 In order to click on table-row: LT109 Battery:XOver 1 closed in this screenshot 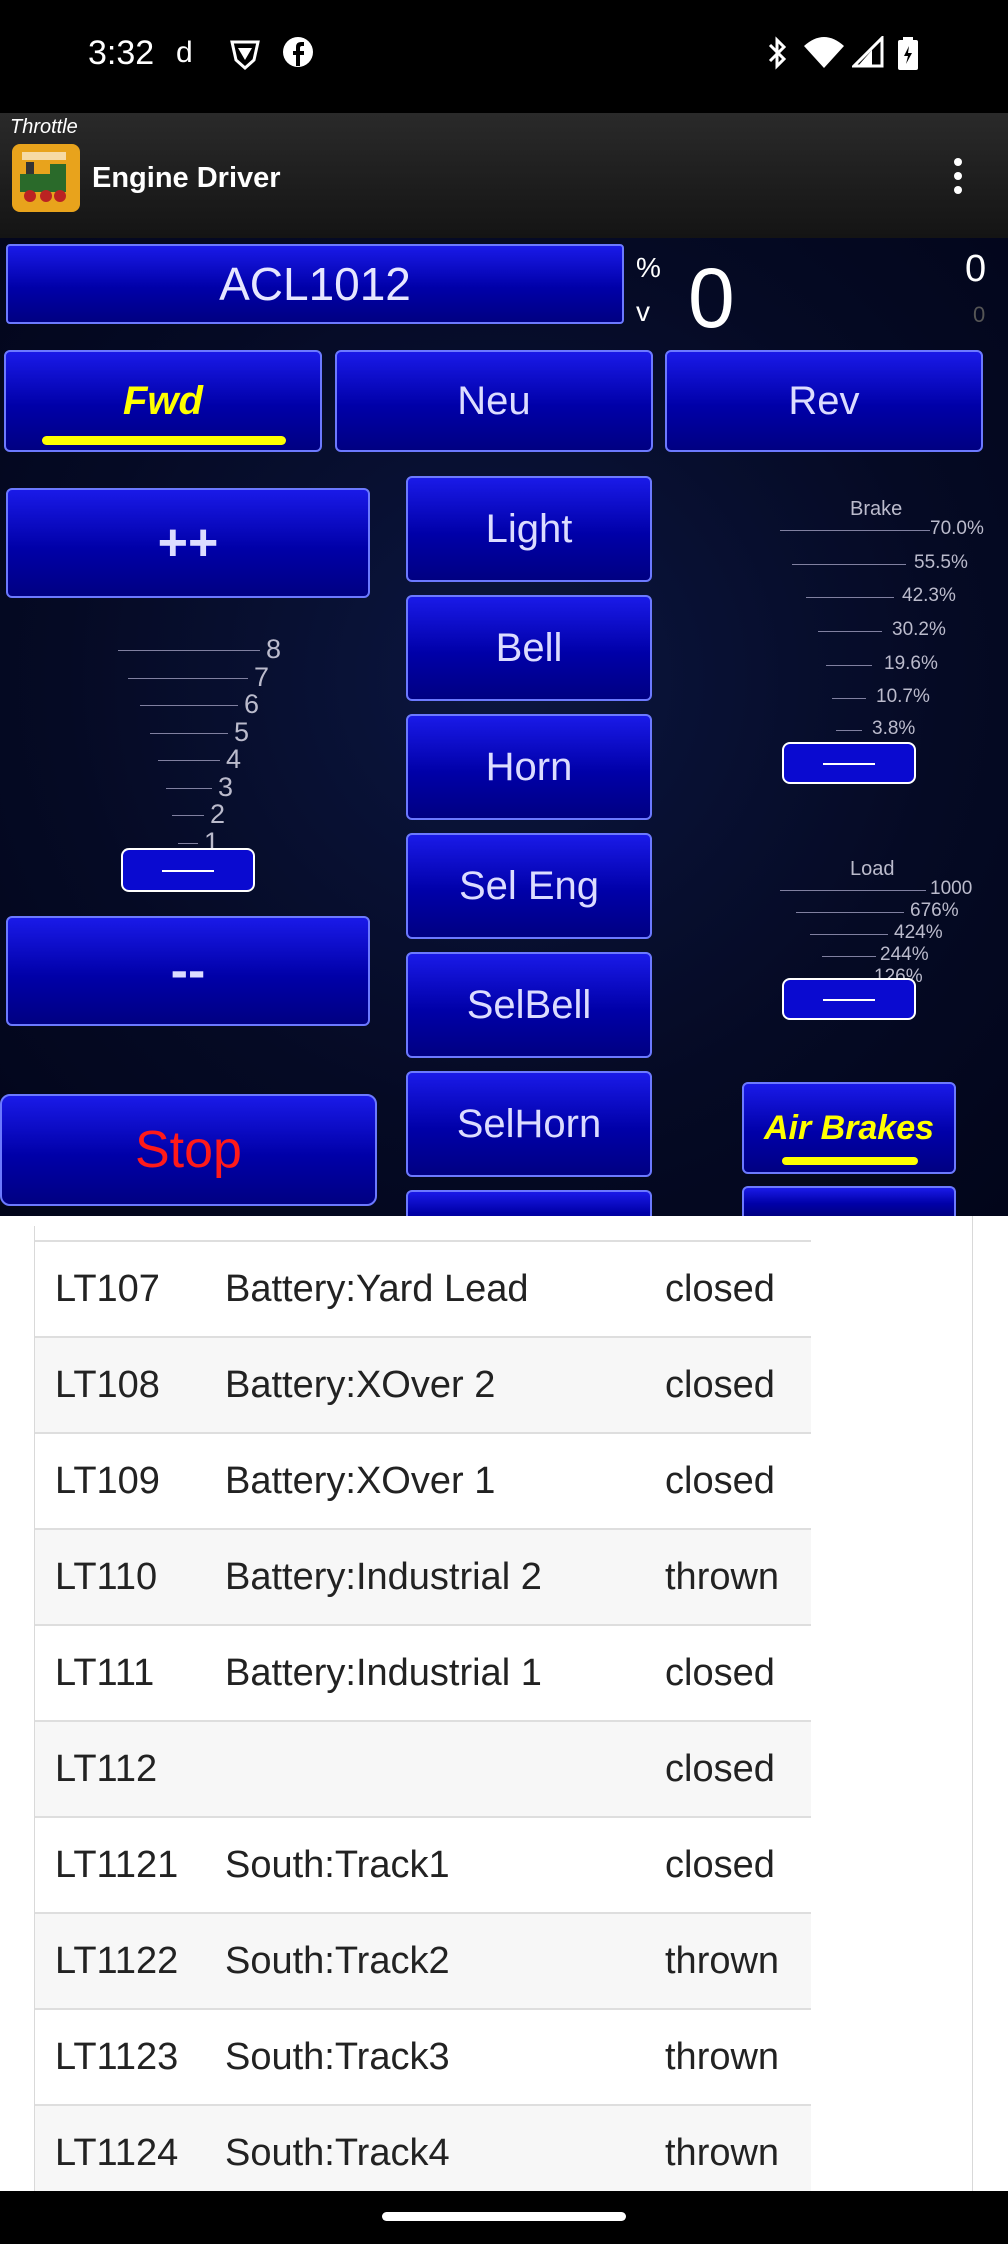, I will do `click(423, 1482)`.